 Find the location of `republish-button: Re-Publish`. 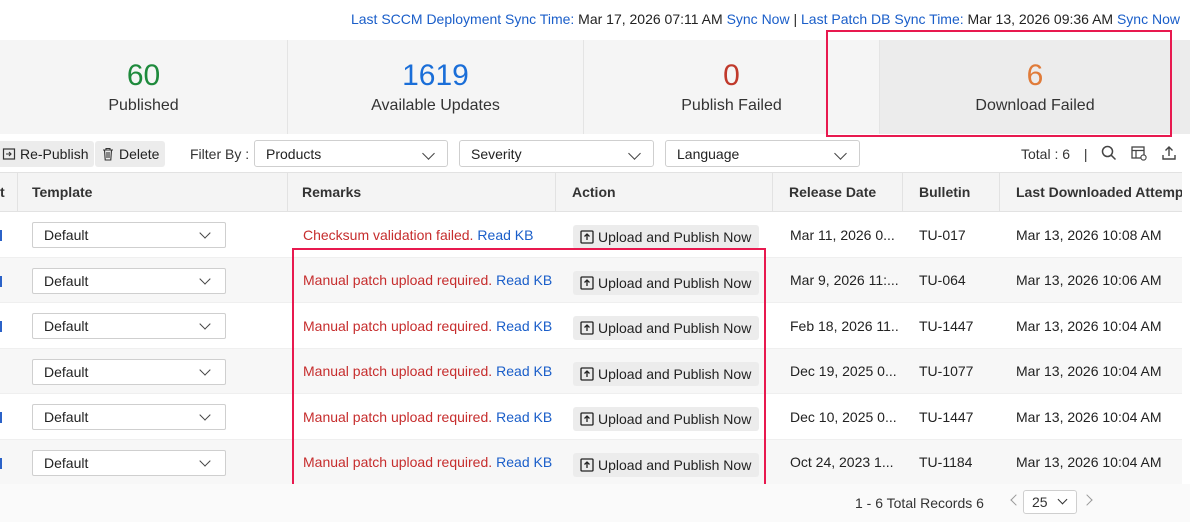

republish-button: Re-Publish is located at coordinates (47, 154).